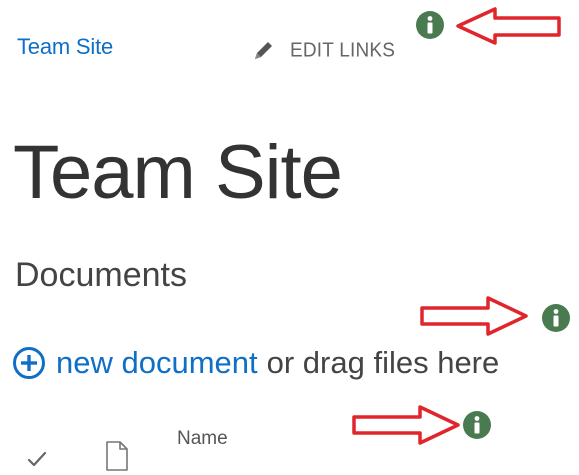 This screenshot has width=579, height=475. Describe the element at coordinates (101, 275) in the screenshot. I see `section-title: Documents` at that location.